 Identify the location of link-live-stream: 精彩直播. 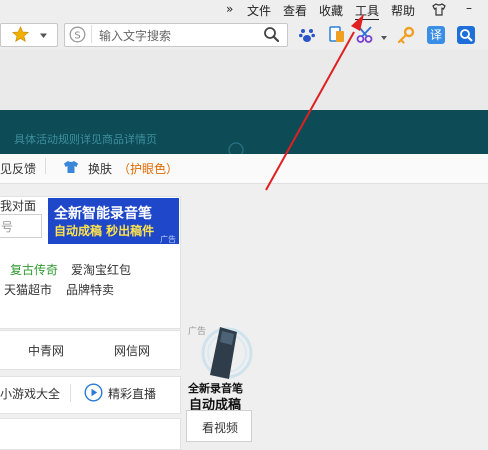
(132, 393).